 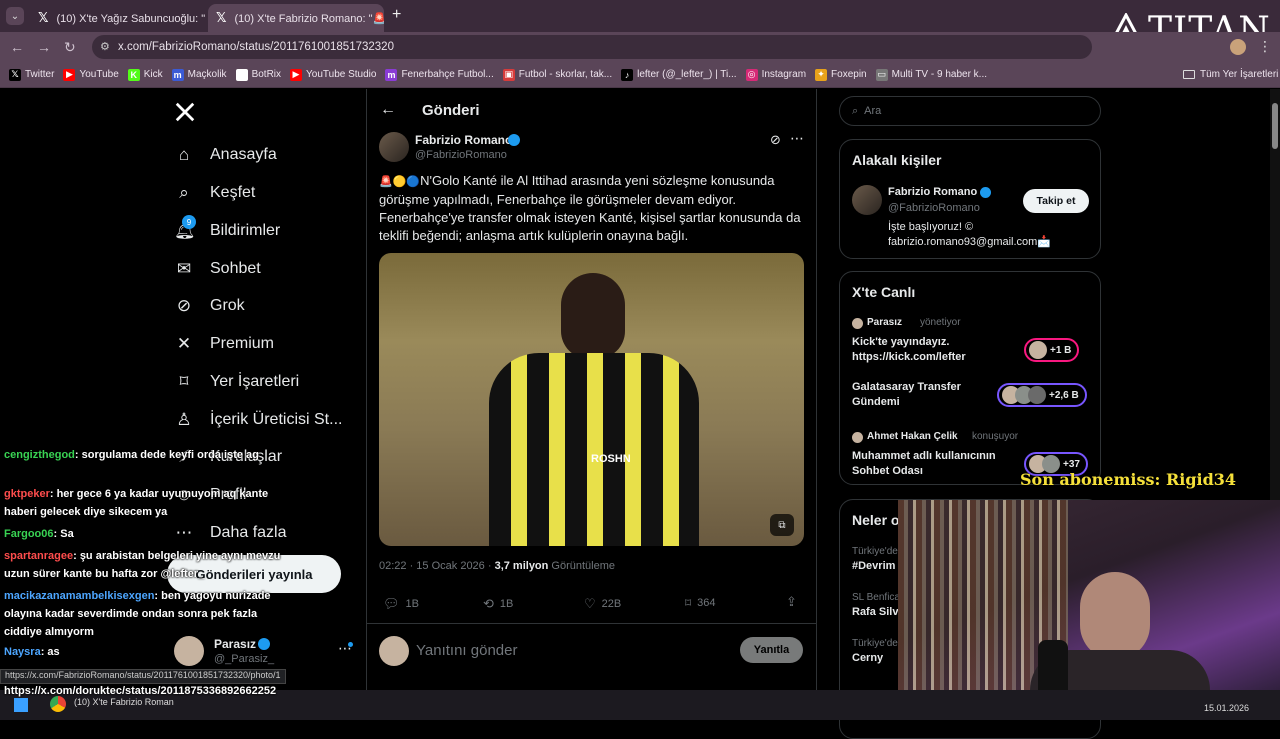 What do you see at coordinates (388, 110) in the screenshot?
I see `back-arrow-icon: ←` at bounding box center [388, 110].